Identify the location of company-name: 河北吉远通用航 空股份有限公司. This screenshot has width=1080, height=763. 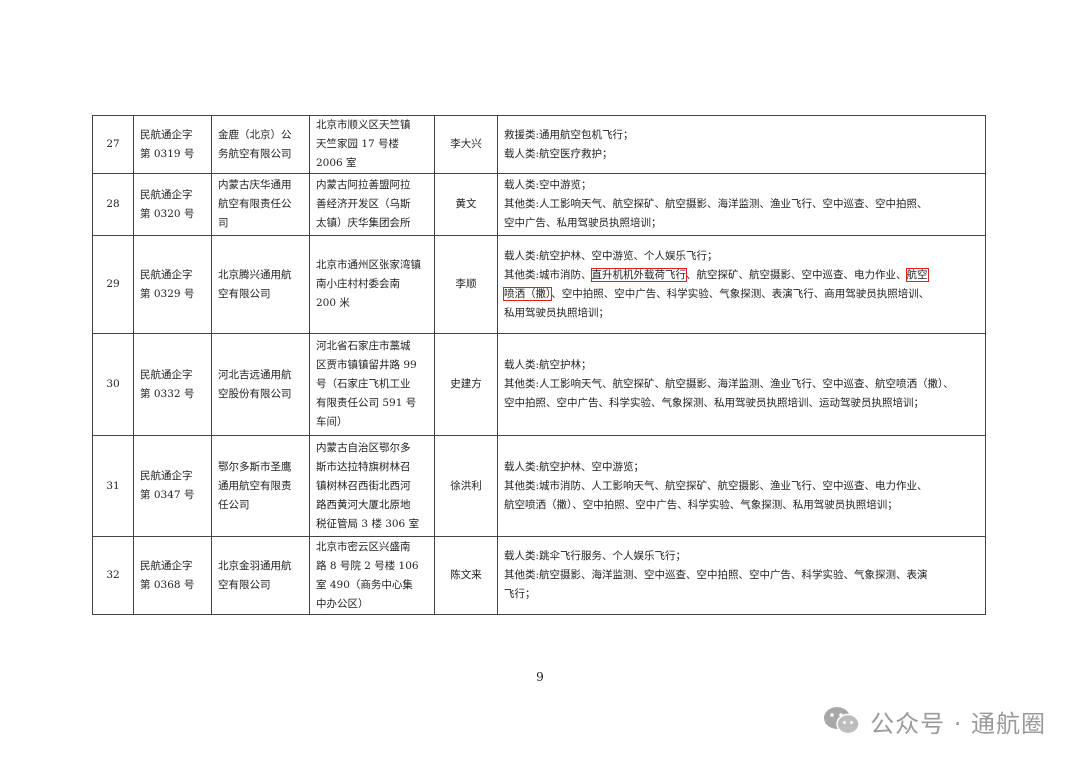
(260, 384).